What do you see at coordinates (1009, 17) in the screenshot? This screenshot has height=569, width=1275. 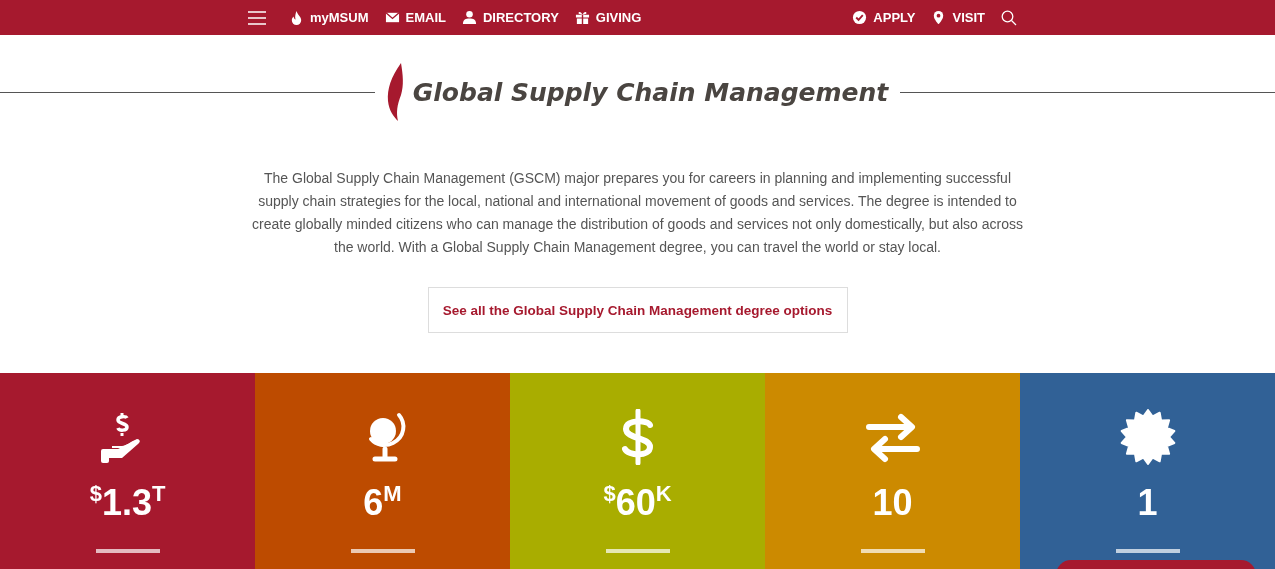 I see `search-icon` at bounding box center [1009, 17].